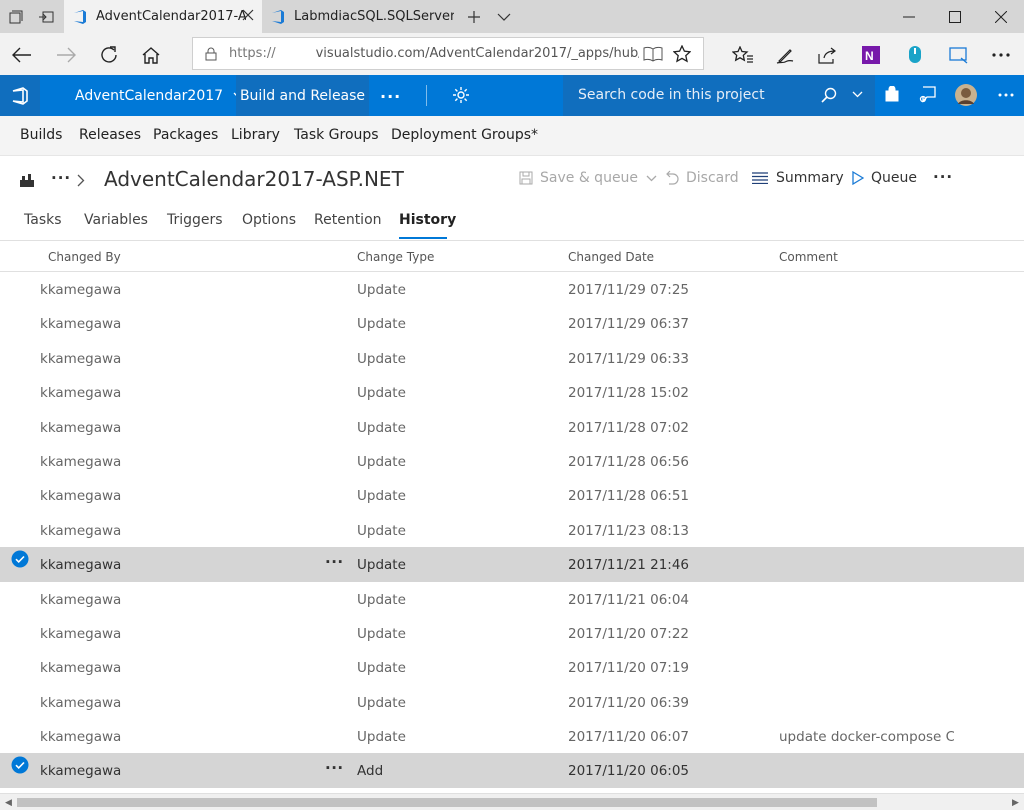 This screenshot has width=1024, height=810. Describe the element at coordinates (1015, 802) in the screenshot. I see `scroll-right-arrow-icon: ▶` at that location.